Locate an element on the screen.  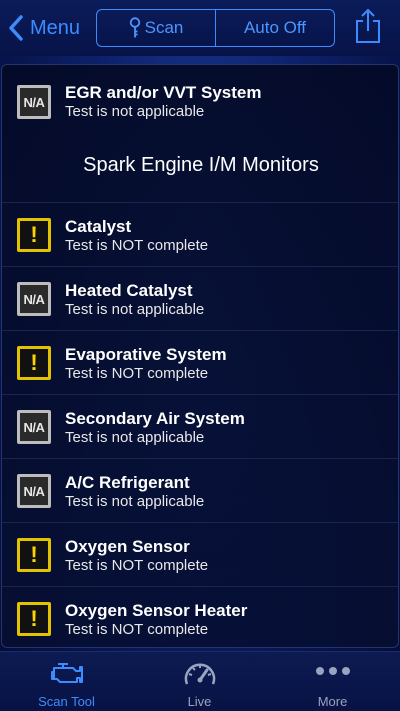
share-button is located at coordinates (368, 26).